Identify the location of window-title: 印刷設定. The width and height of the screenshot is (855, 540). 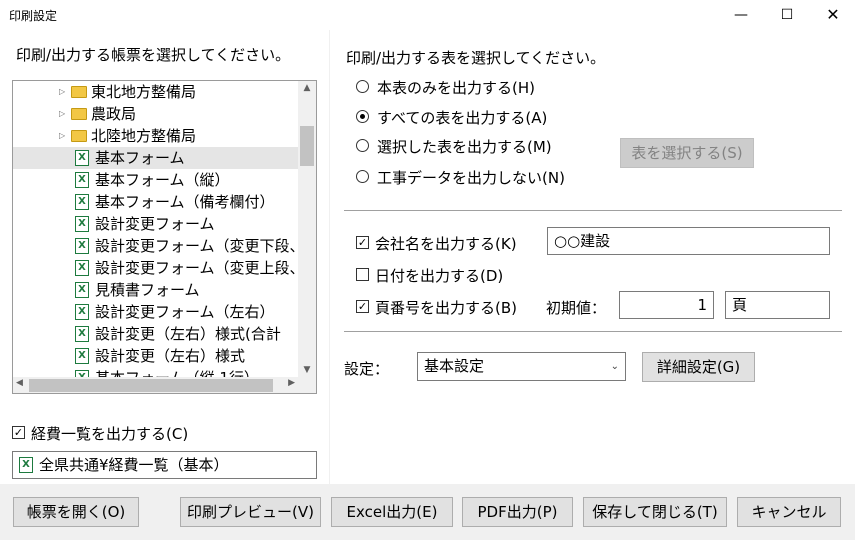
(33, 16).